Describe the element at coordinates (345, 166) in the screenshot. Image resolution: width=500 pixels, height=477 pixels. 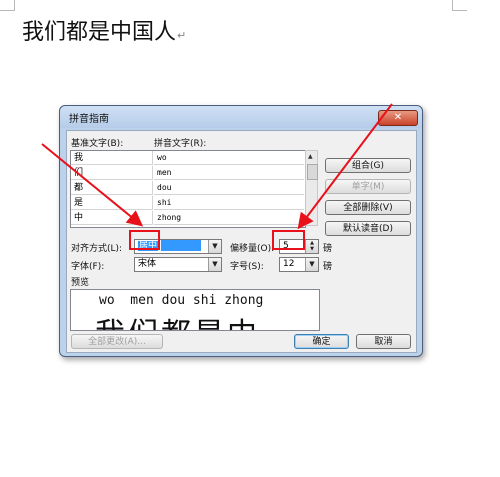
I see `annotation-arrow-right` at that location.